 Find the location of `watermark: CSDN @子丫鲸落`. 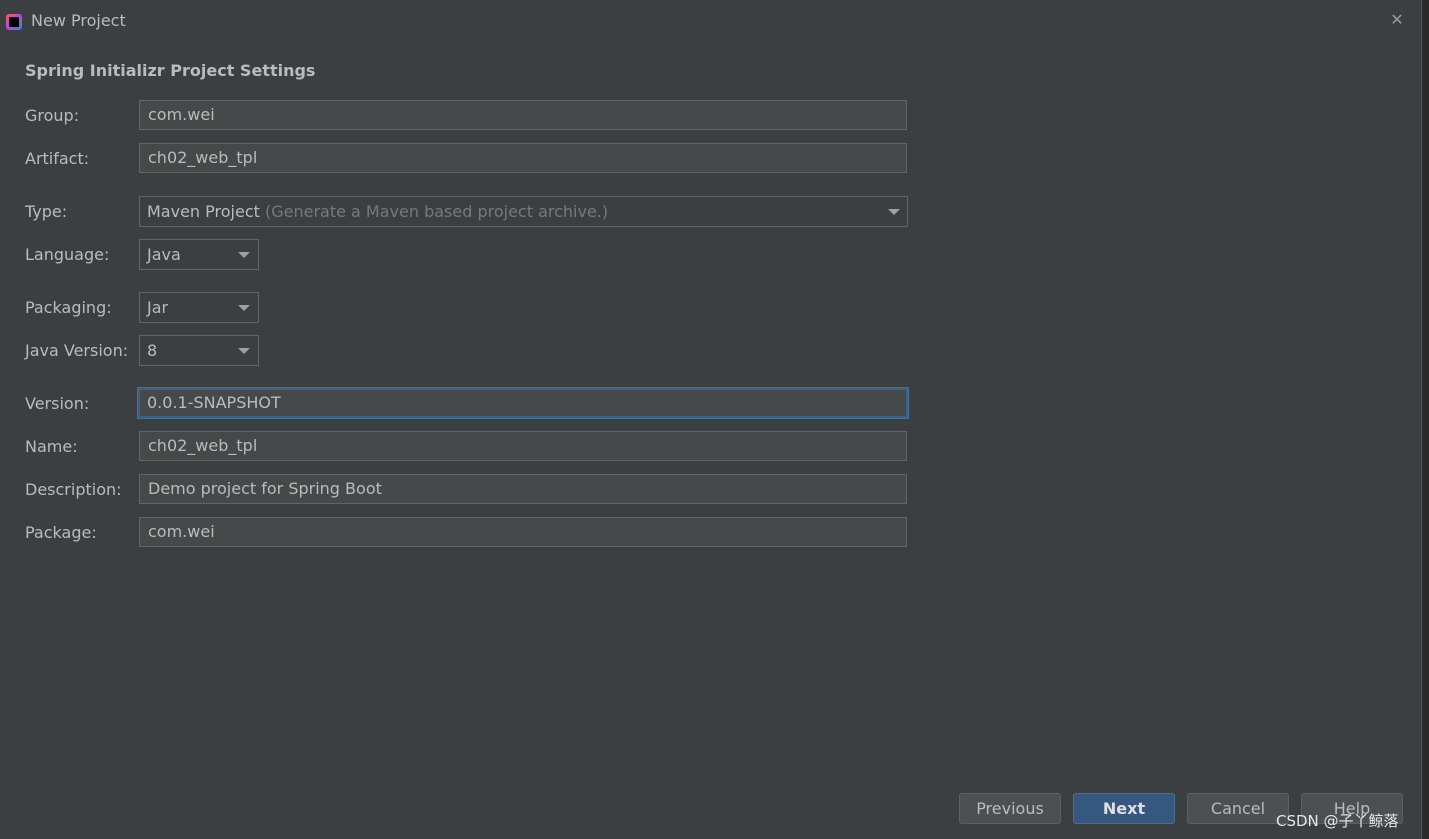

watermark: CSDN @子丫鲸落 is located at coordinates (1337, 821).